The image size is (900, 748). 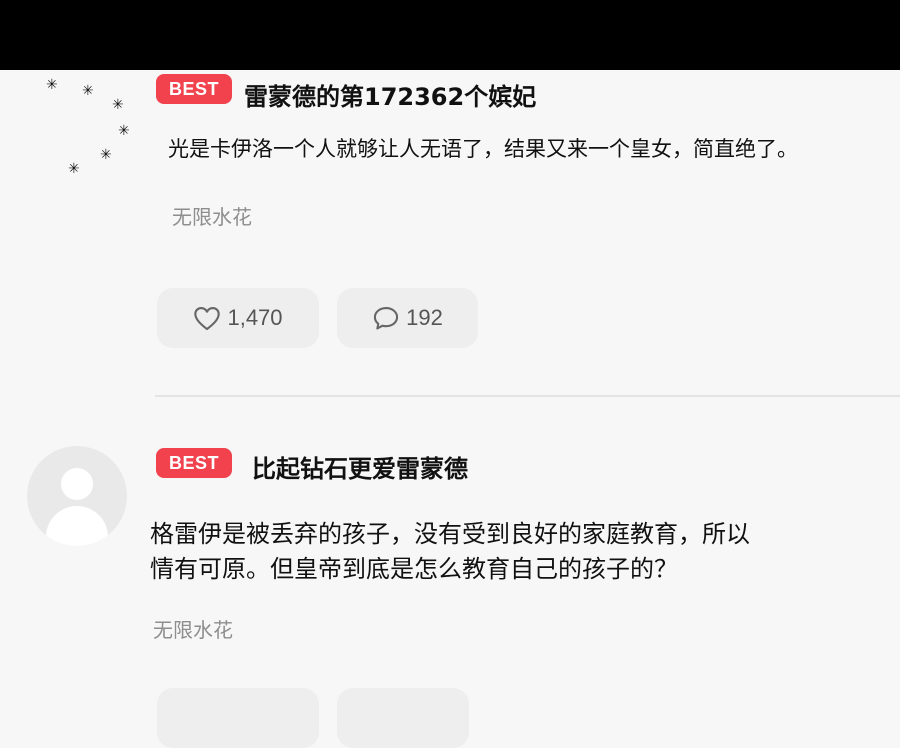 I want to click on comment-text: 光是卡伊洛一个人就够让人无语了，结果又来一个皇女，简直绝了。, so click(x=483, y=149).